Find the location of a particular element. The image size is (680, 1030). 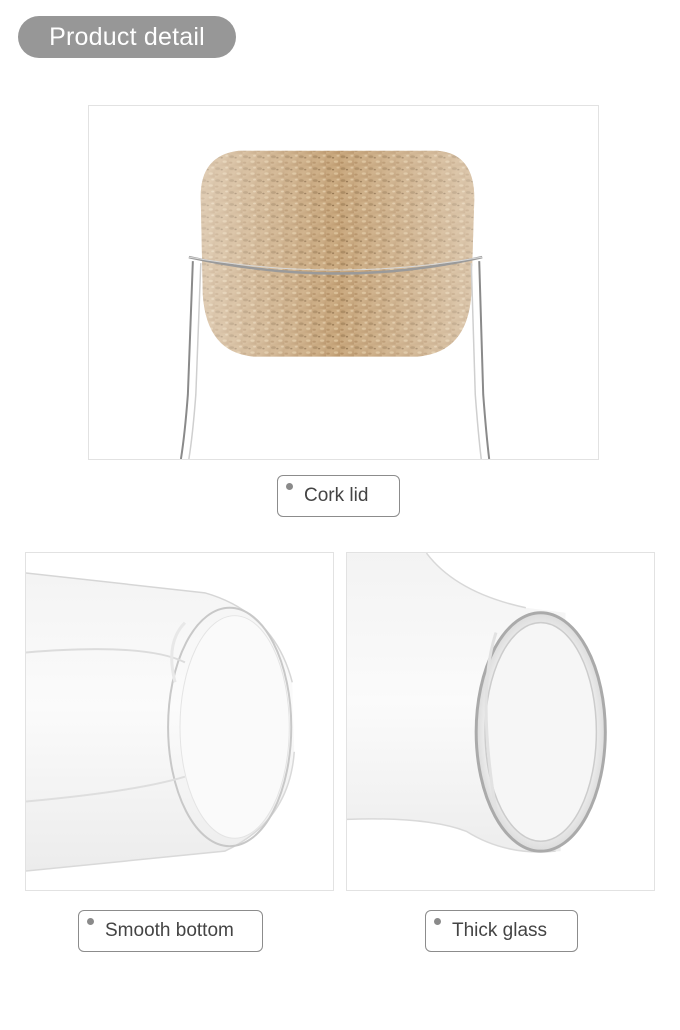

thick-glass-caption: Thick glass is located at coordinates (501, 931).